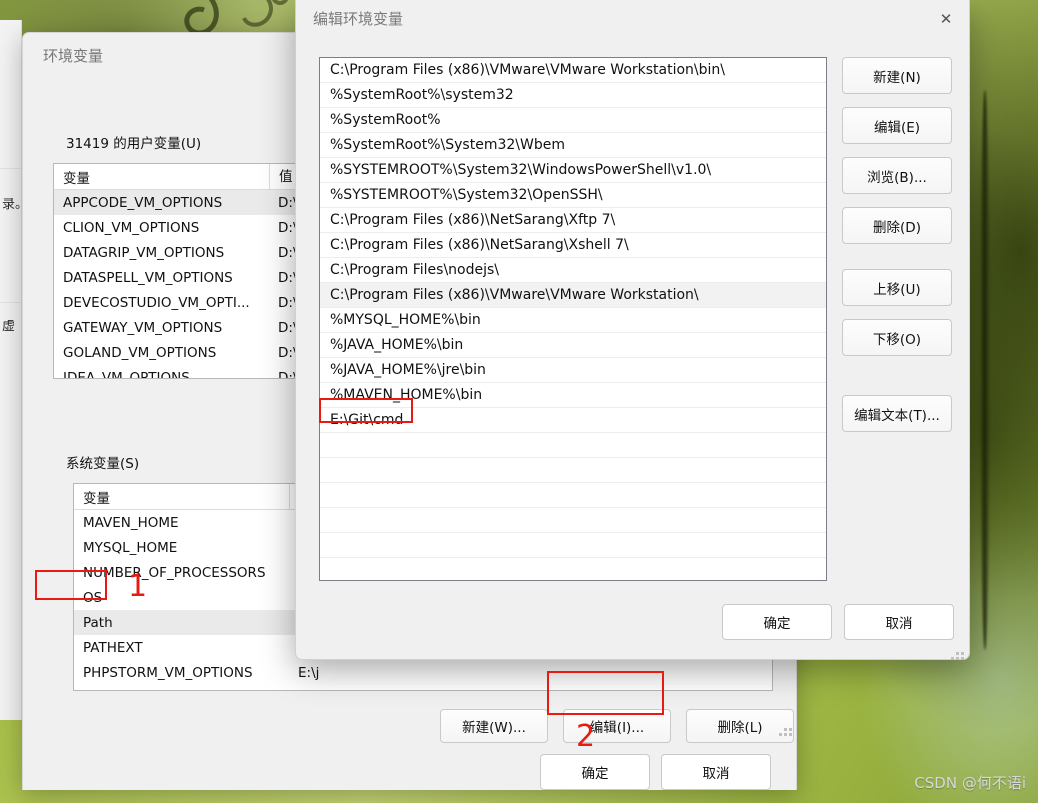  Describe the element at coordinates (958, 659) in the screenshot. I see `dialog-resize-grip` at that location.